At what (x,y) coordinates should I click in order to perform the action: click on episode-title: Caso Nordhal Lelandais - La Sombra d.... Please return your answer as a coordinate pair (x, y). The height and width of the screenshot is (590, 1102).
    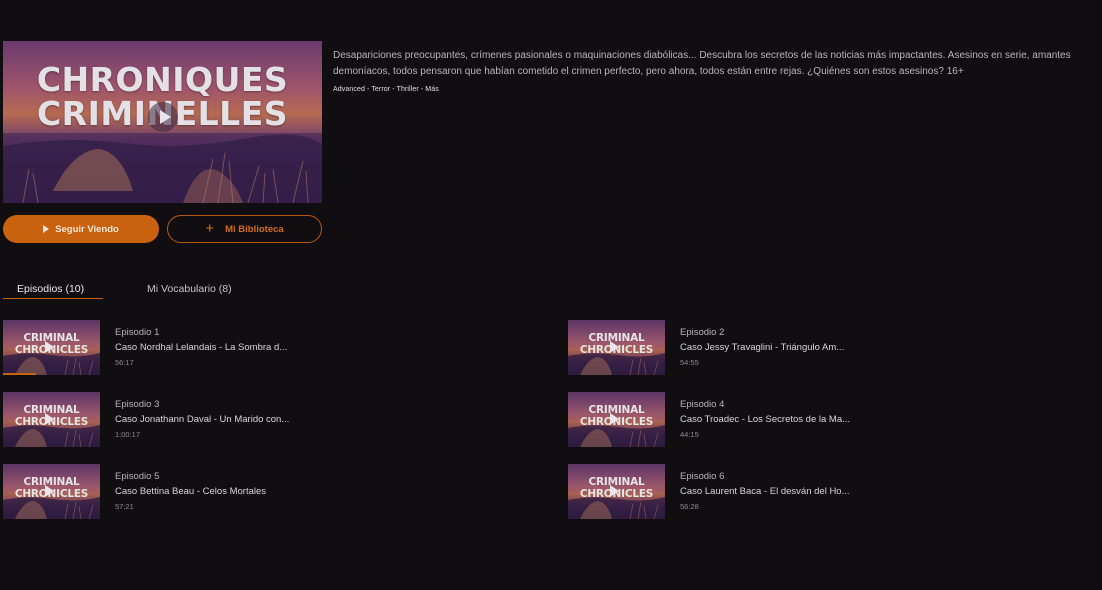
    Looking at the image, I should click on (201, 347).